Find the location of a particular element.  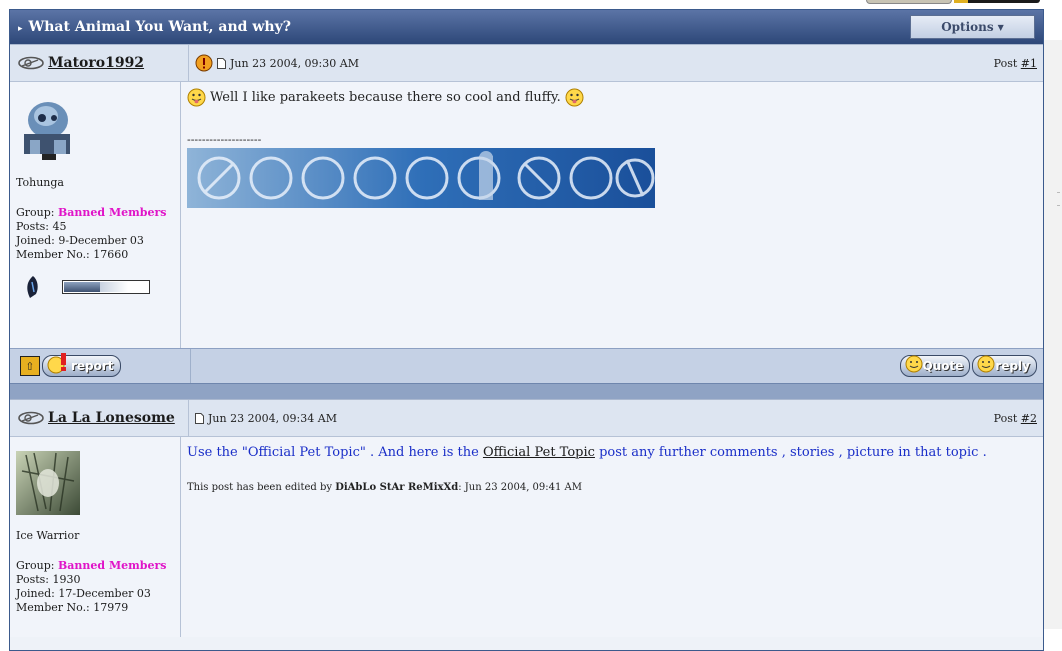

up-arrow-icon: ⇧ is located at coordinates (30, 366).